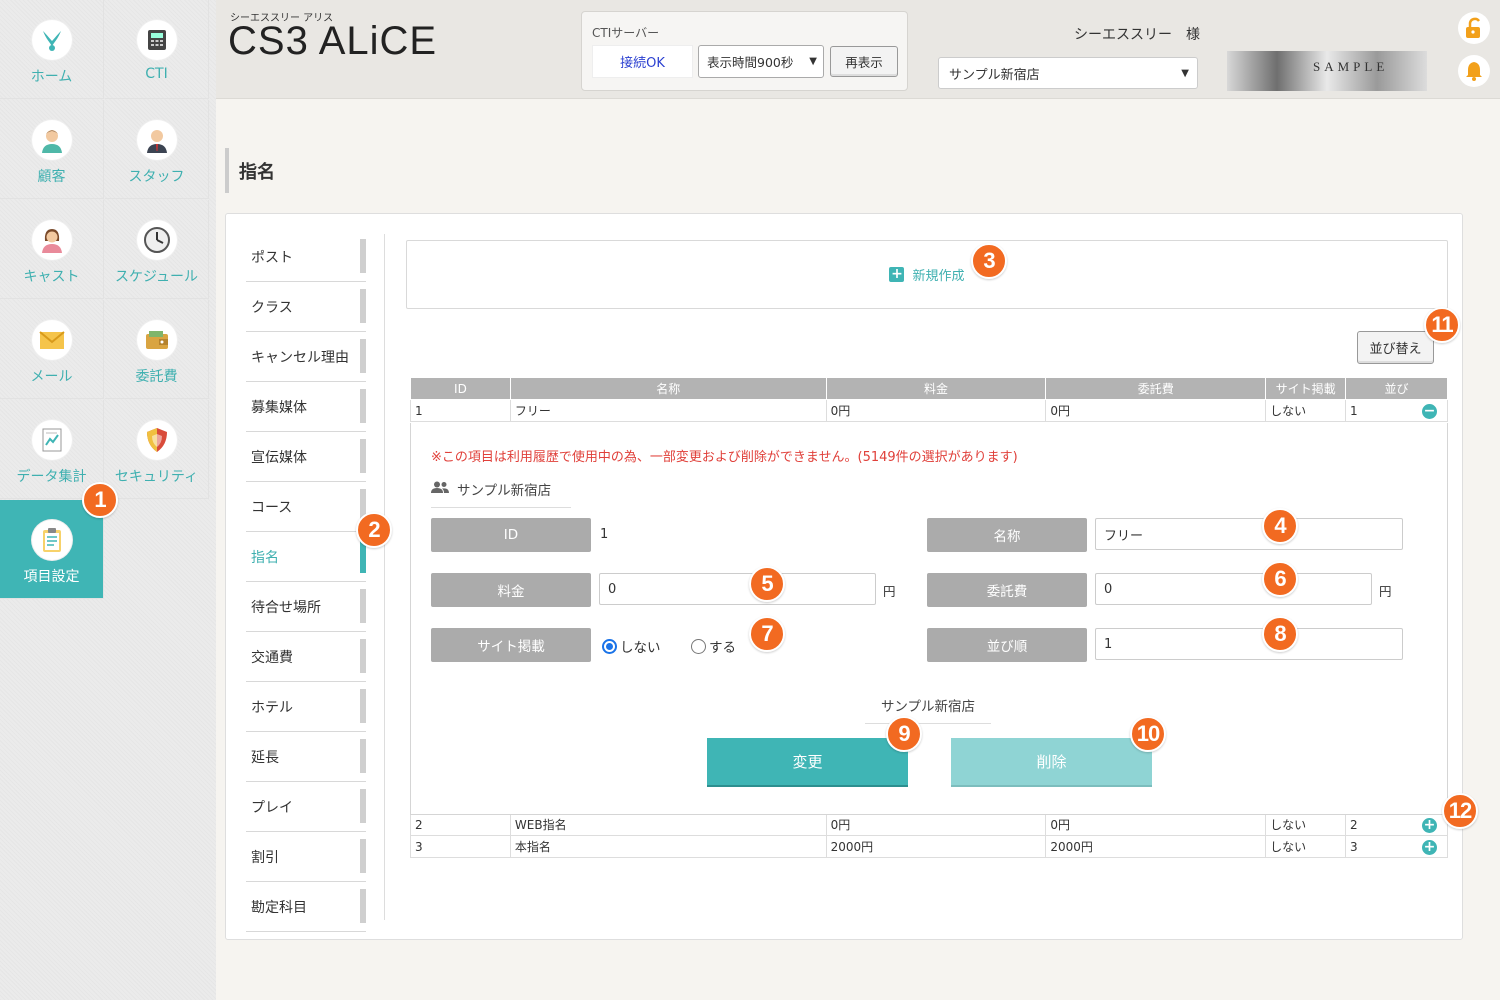 This screenshot has width=1500, height=1000. What do you see at coordinates (306, 407) in the screenshot?
I see `submenu-item: 募集媒体` at bounding box center [306, 407].